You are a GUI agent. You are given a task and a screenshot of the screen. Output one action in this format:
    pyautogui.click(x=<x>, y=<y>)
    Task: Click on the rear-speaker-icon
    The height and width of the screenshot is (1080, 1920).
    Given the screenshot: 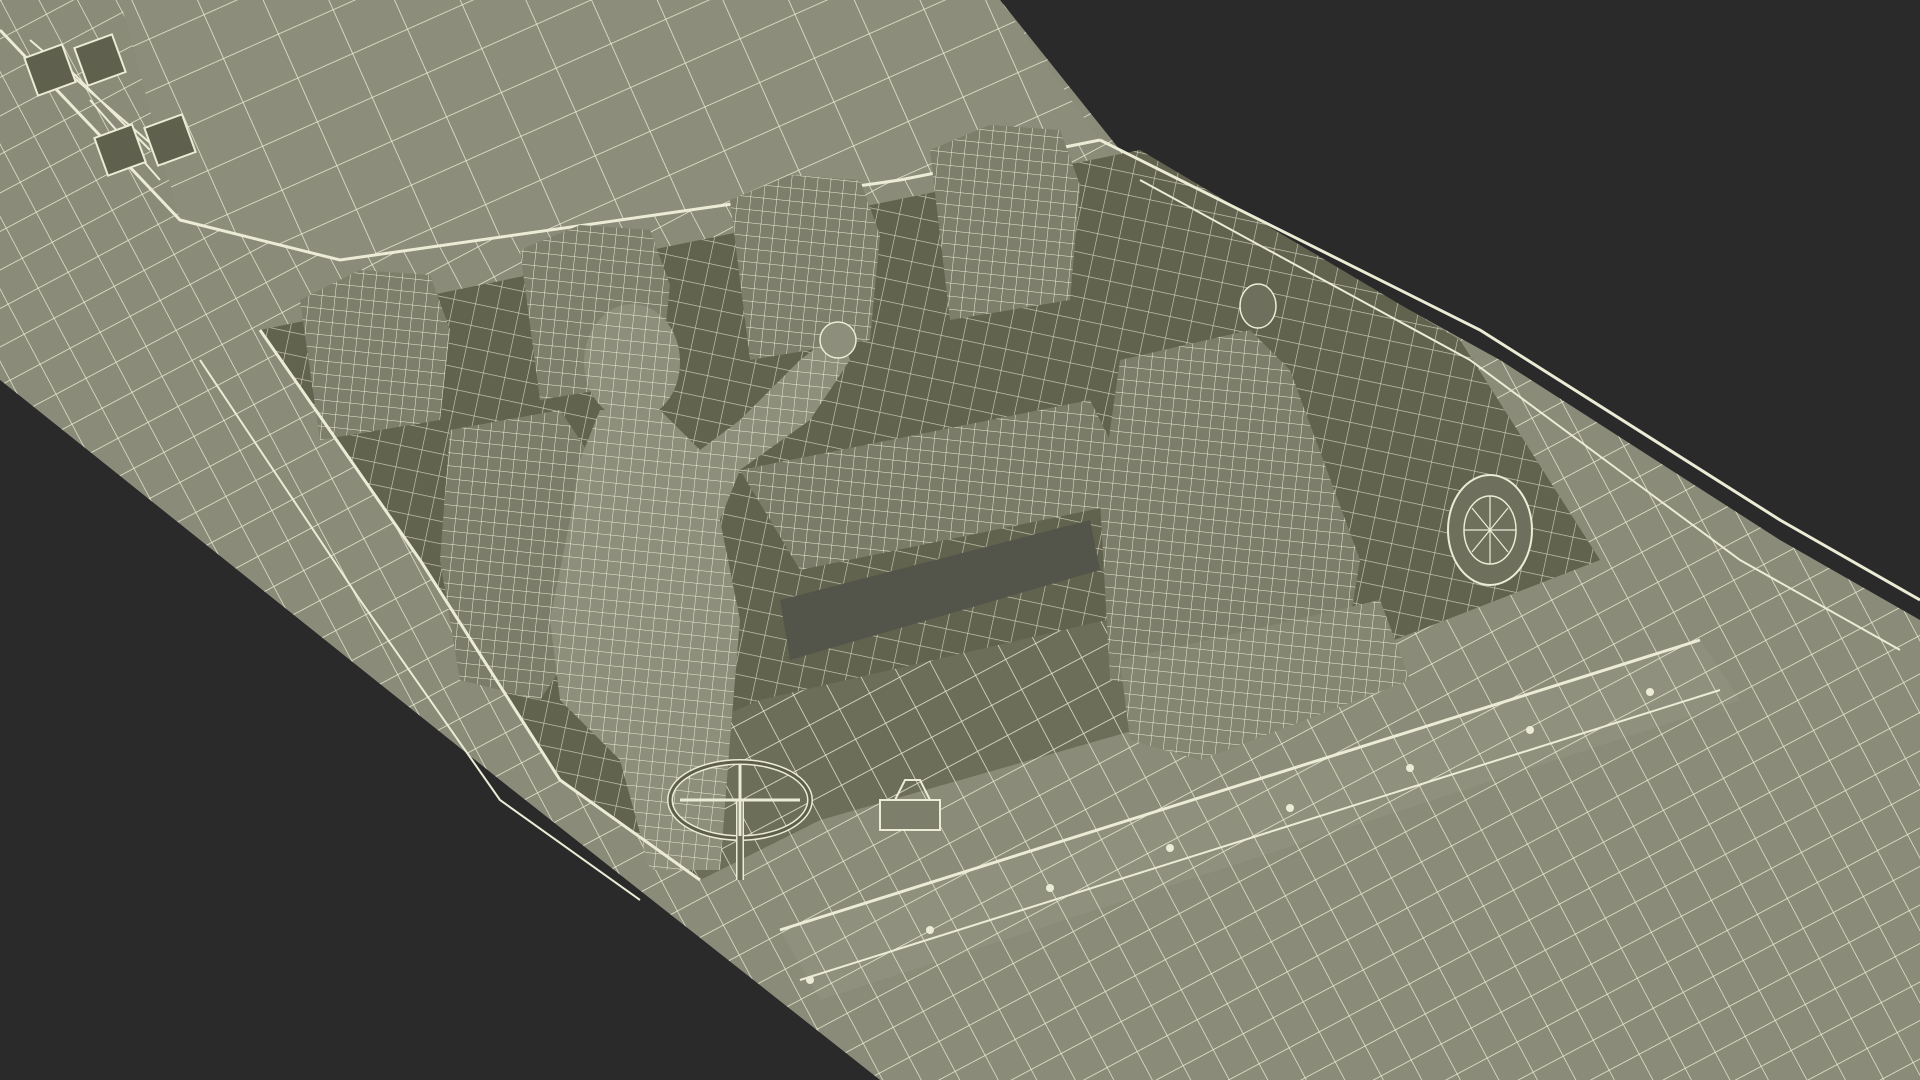 What is the action you would take?
    pyautogui.click(x=1258, y=306)
    